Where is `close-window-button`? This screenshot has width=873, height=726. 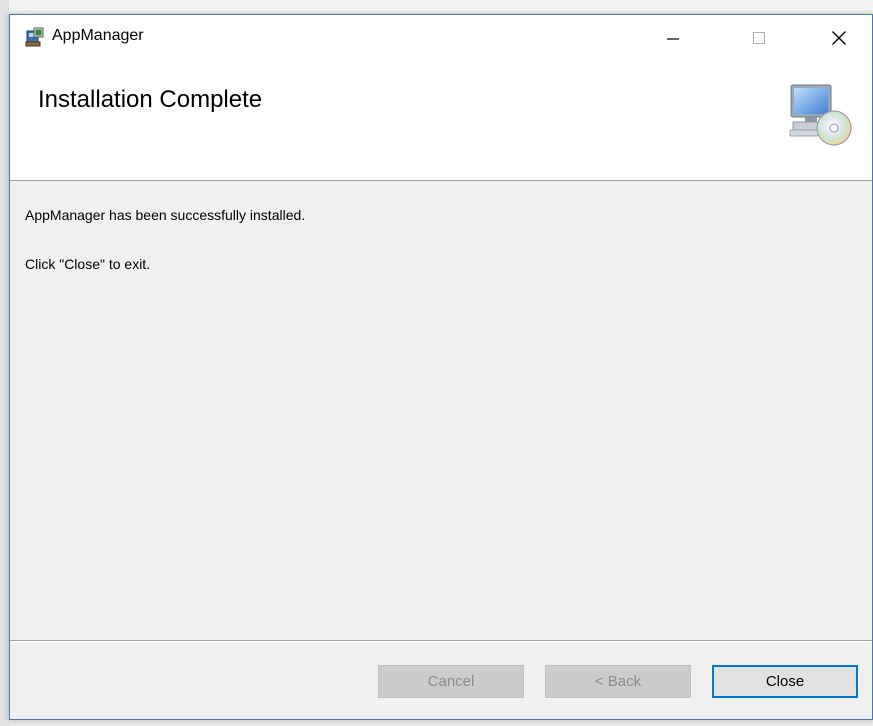 close-window-button is located at coordinates (839, 37).